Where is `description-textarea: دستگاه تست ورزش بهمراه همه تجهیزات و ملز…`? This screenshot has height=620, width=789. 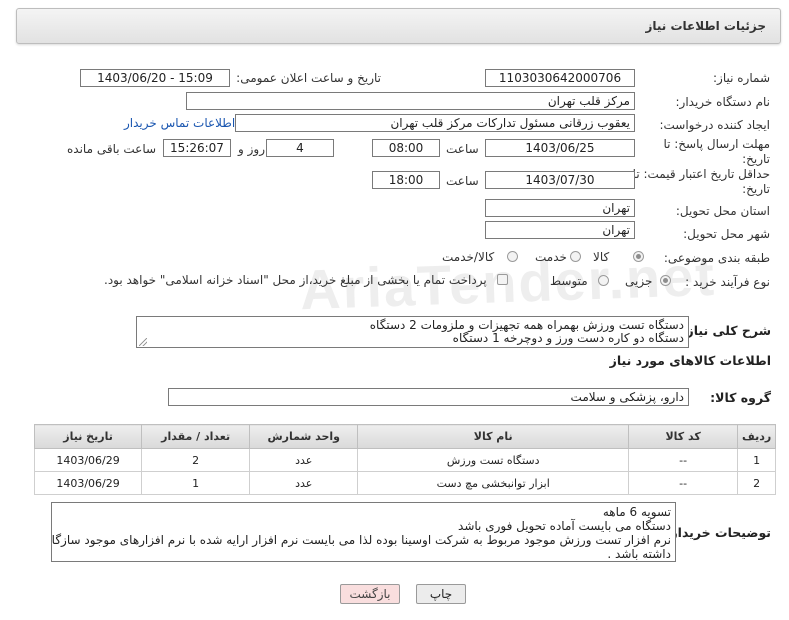 description-textarea: دستگاه تست ورزش بهمراه همه تجهیزات و ملز… is located at coordinates (412, 332).